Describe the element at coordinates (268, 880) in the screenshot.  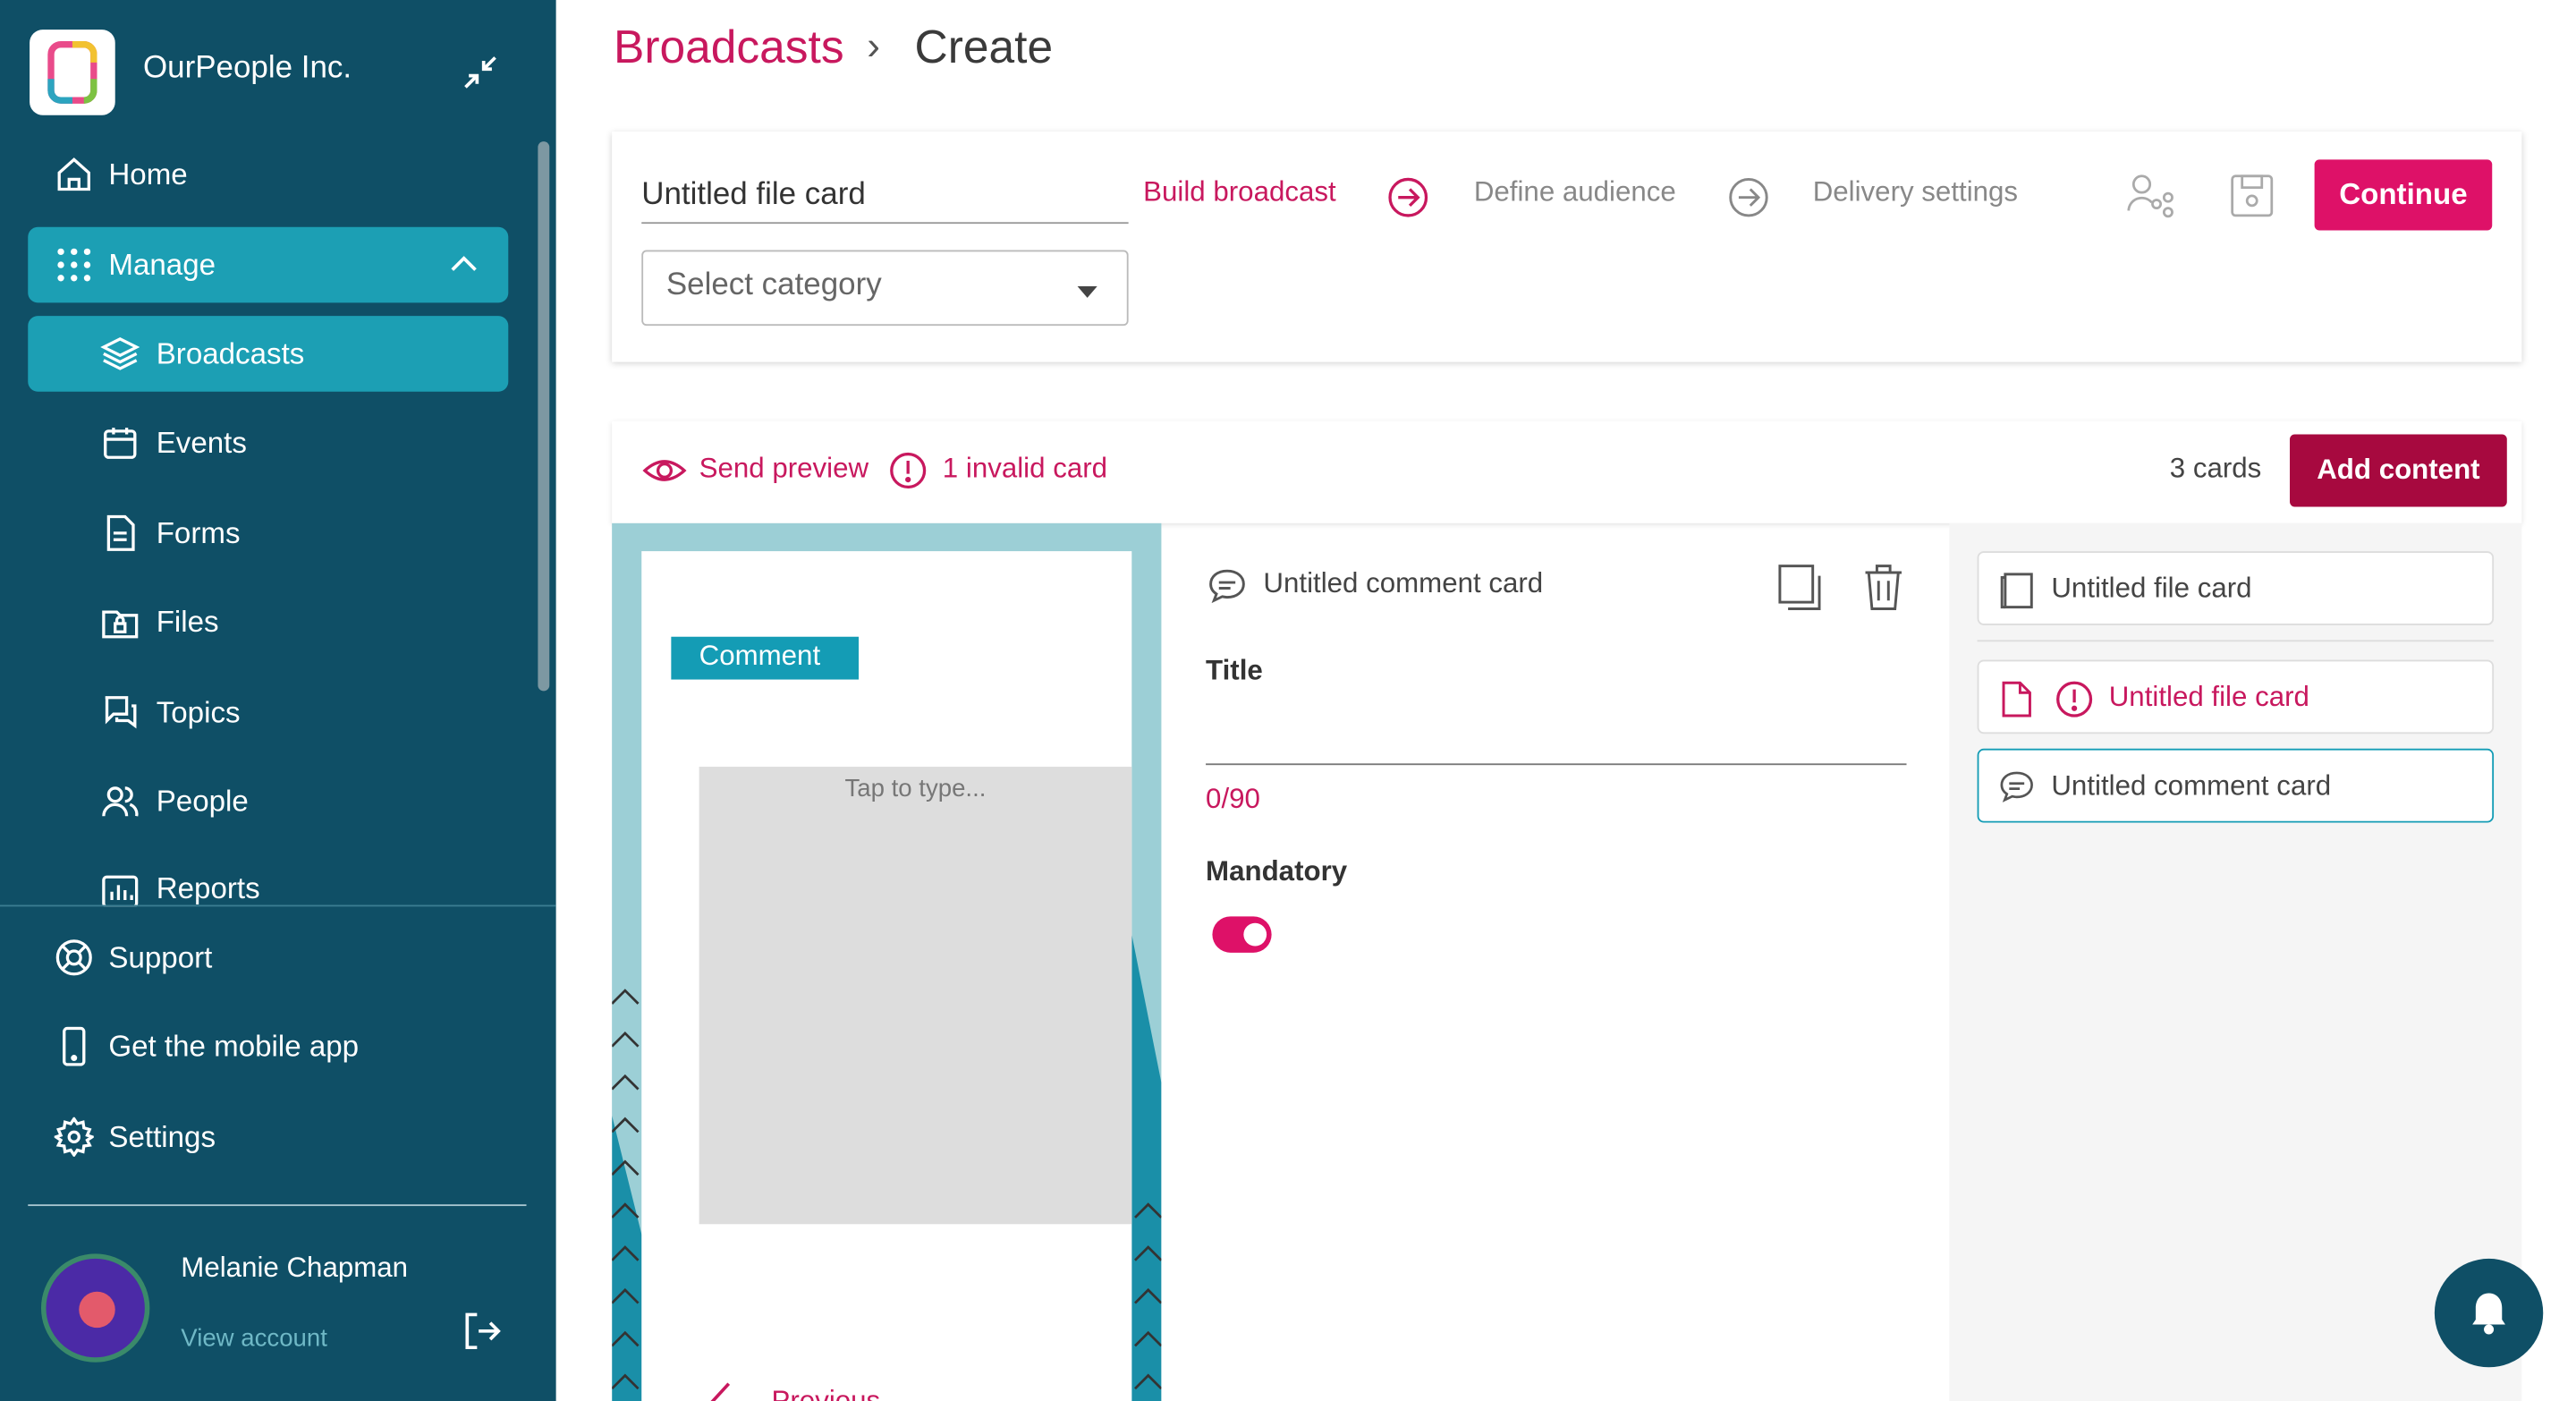
I see `nav-reports: Reports` at that location.